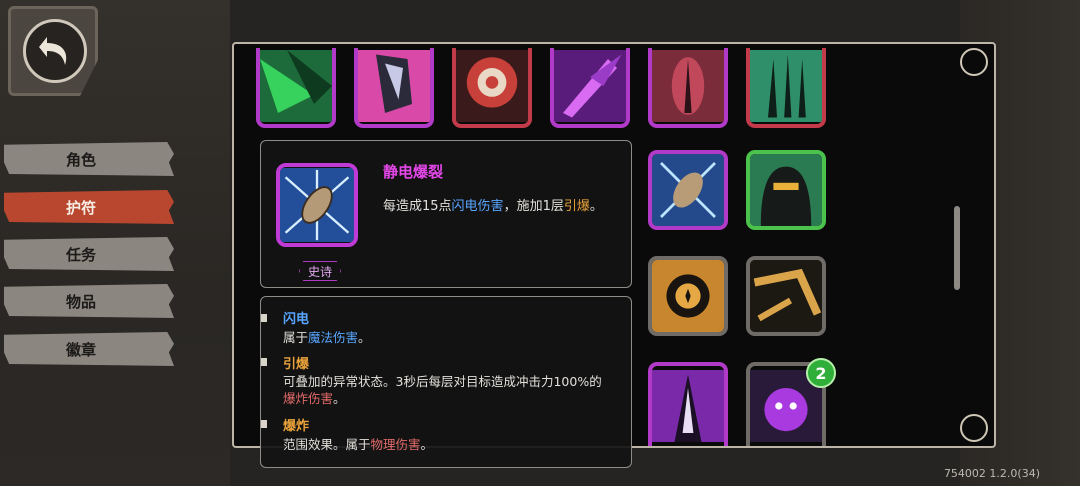  I want to click on keyword-title: 爆炸, so click(296, 426).